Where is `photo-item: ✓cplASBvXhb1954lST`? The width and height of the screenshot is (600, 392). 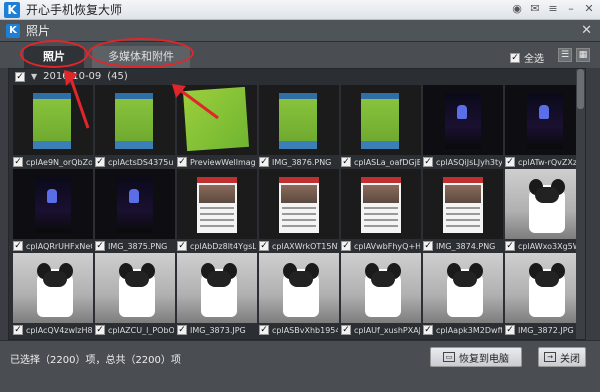
photo-item: ✓cplASBvXhb1954lST is located at coordinates (299, 295).